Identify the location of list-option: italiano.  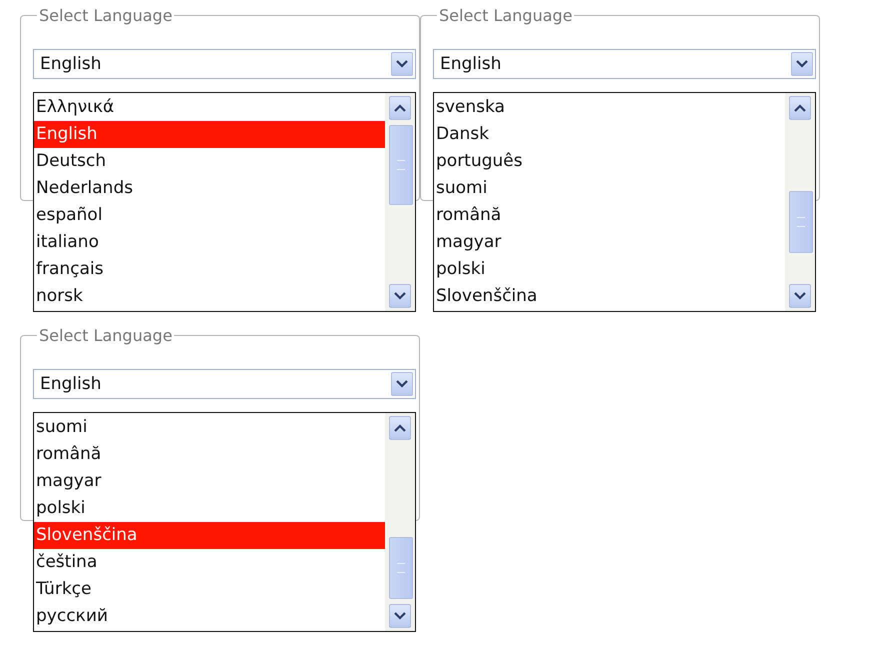
(209, 242).